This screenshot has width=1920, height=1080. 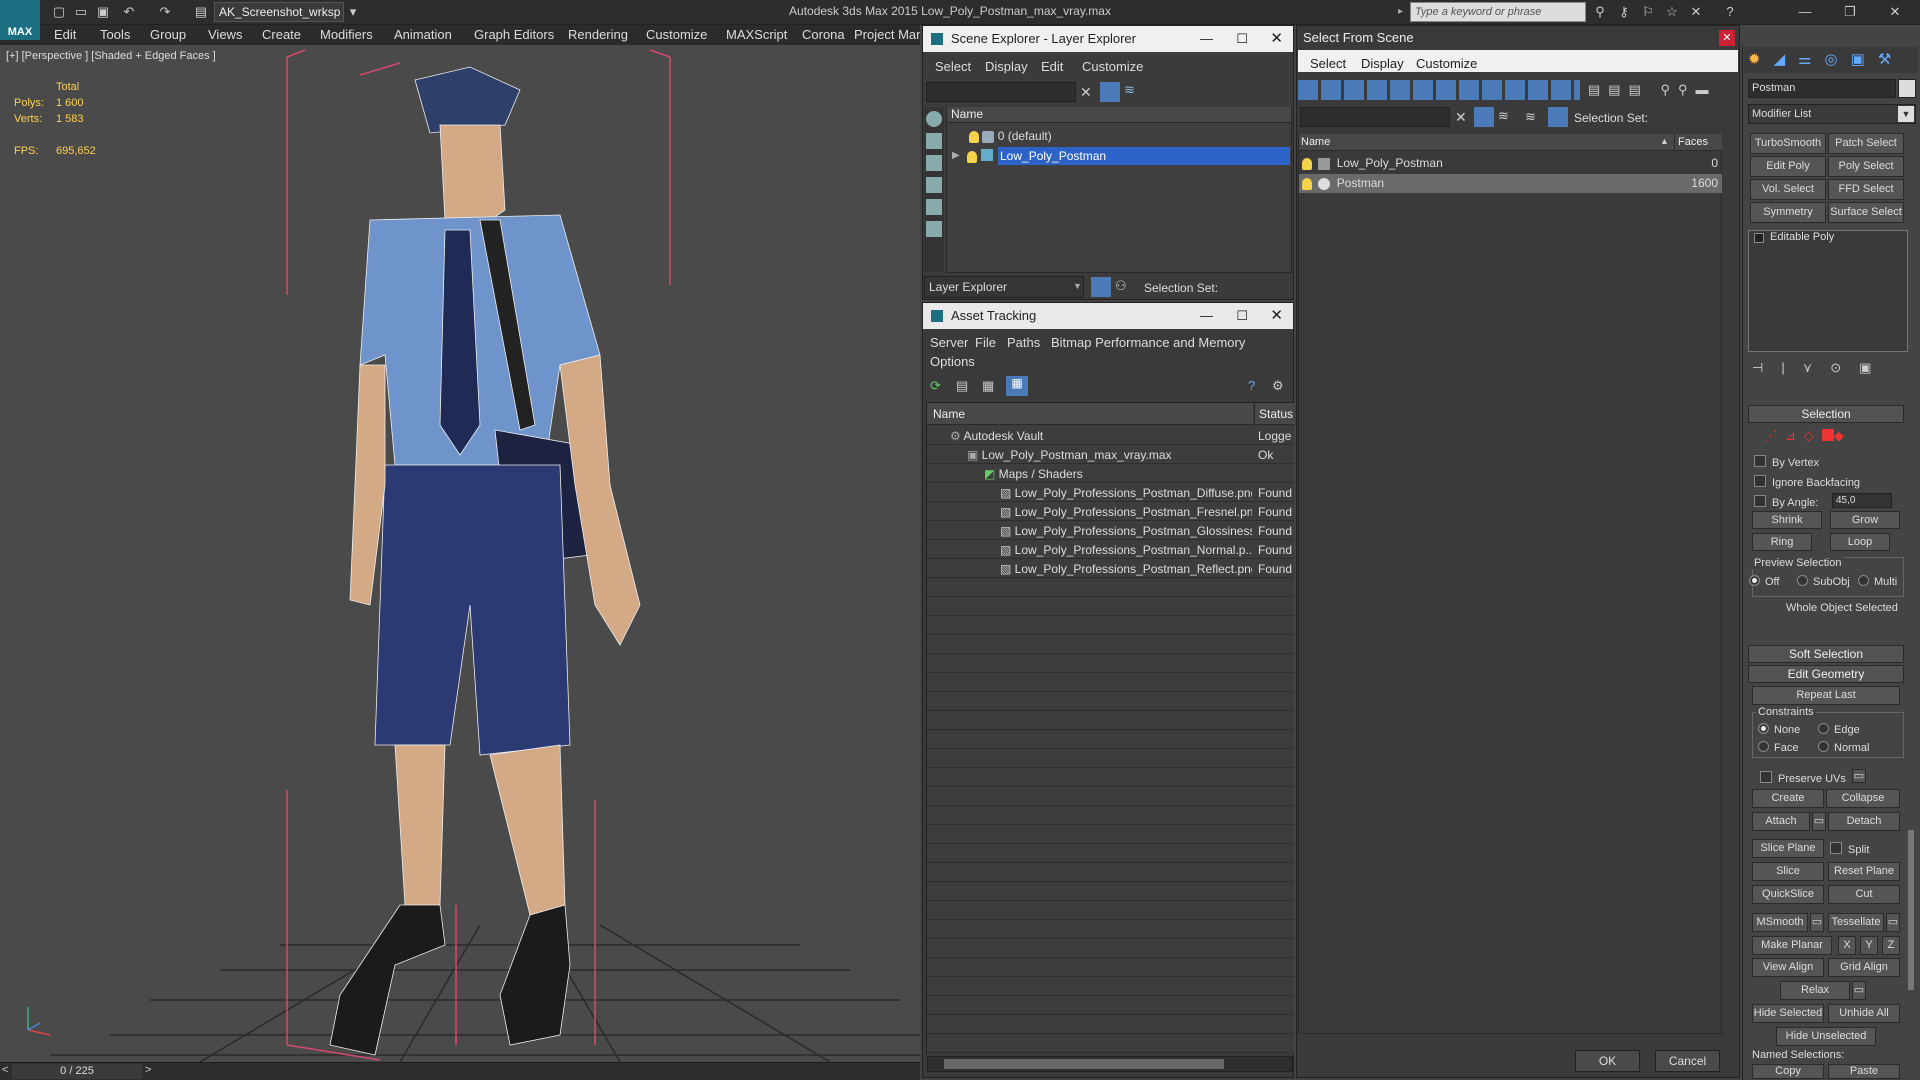 What do you see at coordinates (1843, 747) in the screenshot?
I see `constraint-normal-radio: Normal` at bounding box center [1843, 747].